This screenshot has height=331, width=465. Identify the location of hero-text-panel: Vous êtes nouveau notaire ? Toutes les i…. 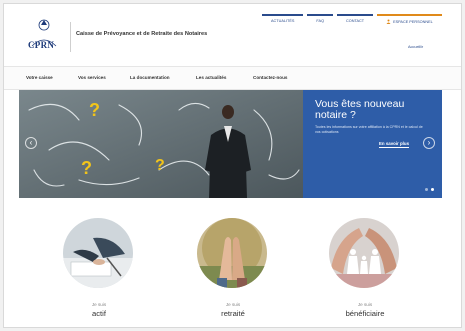
(372, 144).